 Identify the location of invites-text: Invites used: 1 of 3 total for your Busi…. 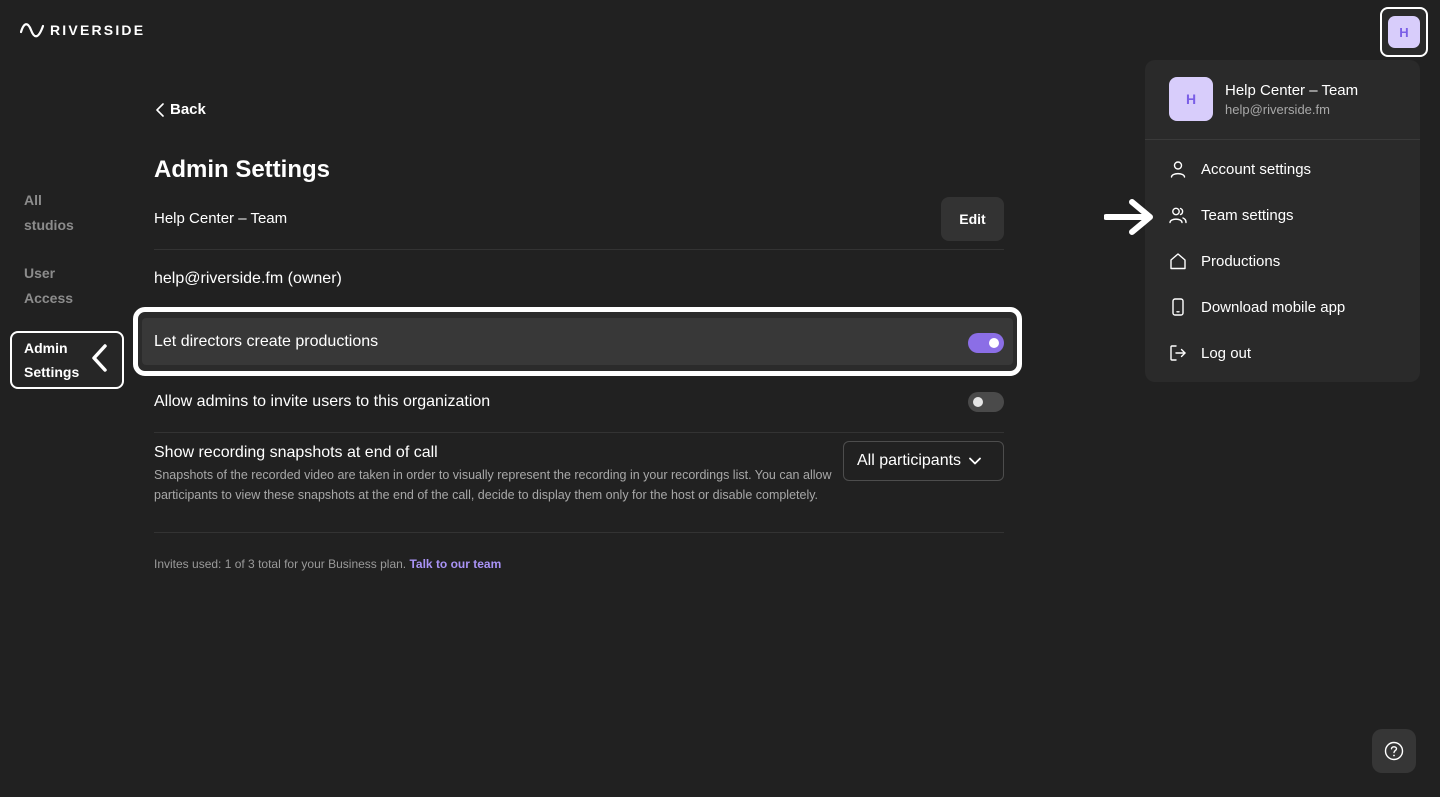
(280, 564).